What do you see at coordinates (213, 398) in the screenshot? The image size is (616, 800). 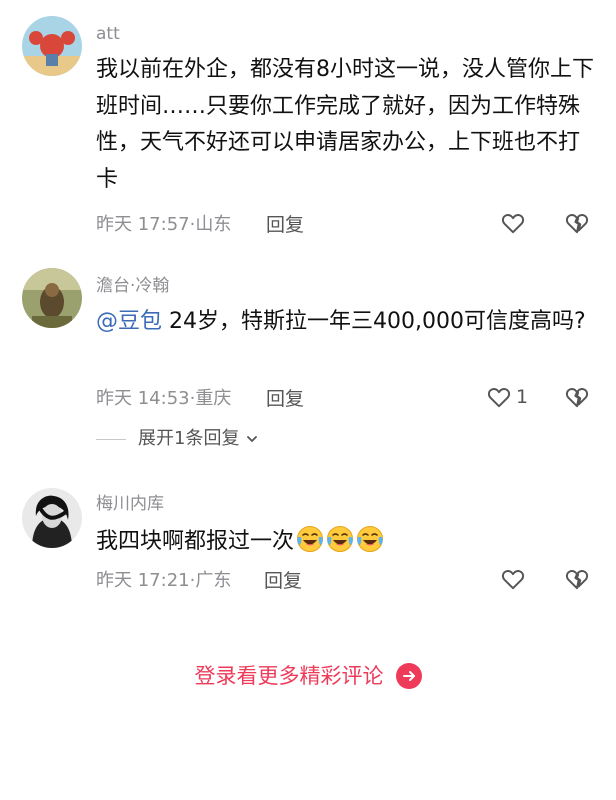 I see `comment-location: 重庆` at bounding box center [213, 398].